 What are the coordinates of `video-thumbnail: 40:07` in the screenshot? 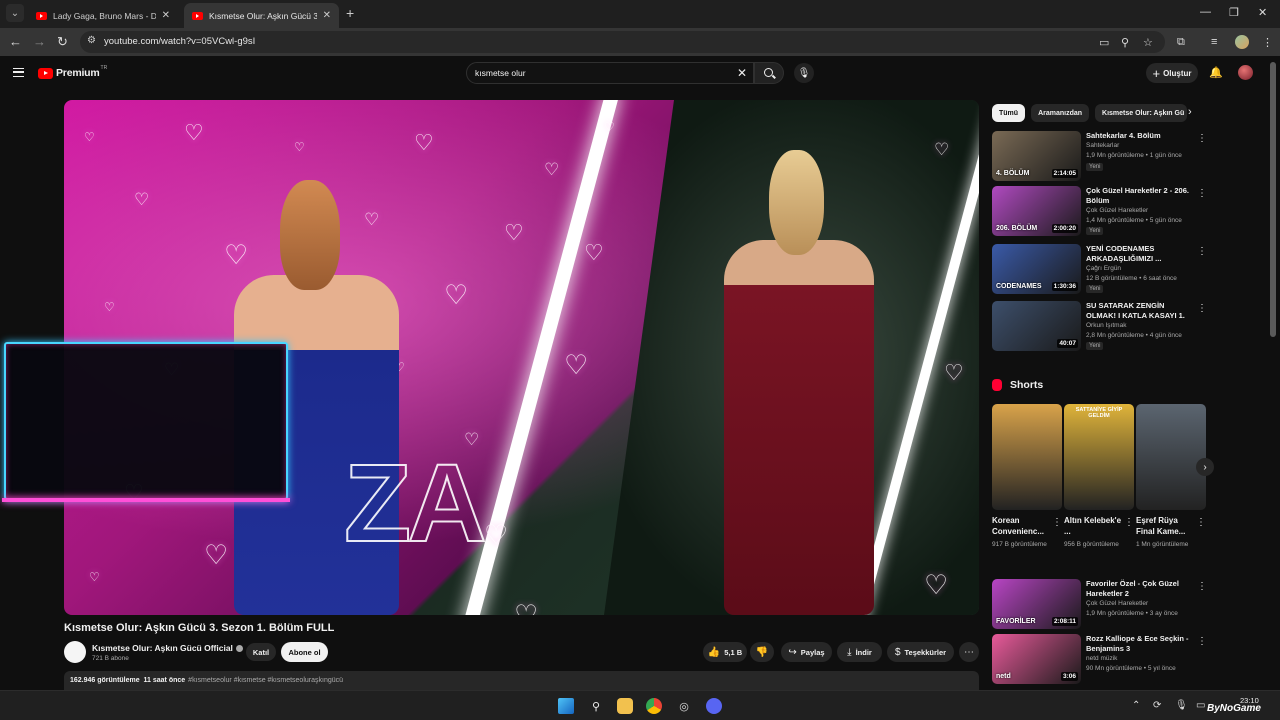 It's located at (1036, 326).